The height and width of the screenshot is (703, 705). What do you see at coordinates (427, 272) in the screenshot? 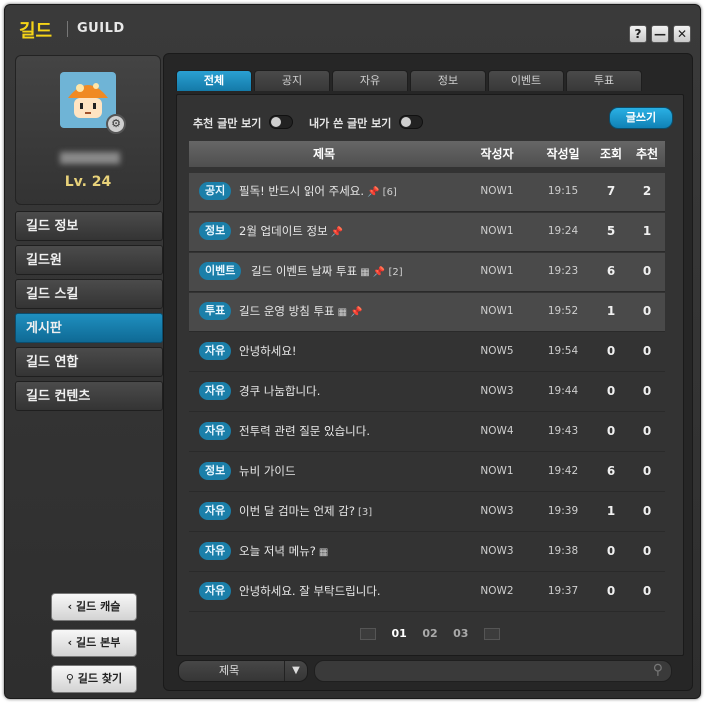
I see `table-row: 이벤트 길드 이벤트 날짜 투표 ▦ 📌 [2] NOW1 19:23 6 0` at bounding box center [427, 272].